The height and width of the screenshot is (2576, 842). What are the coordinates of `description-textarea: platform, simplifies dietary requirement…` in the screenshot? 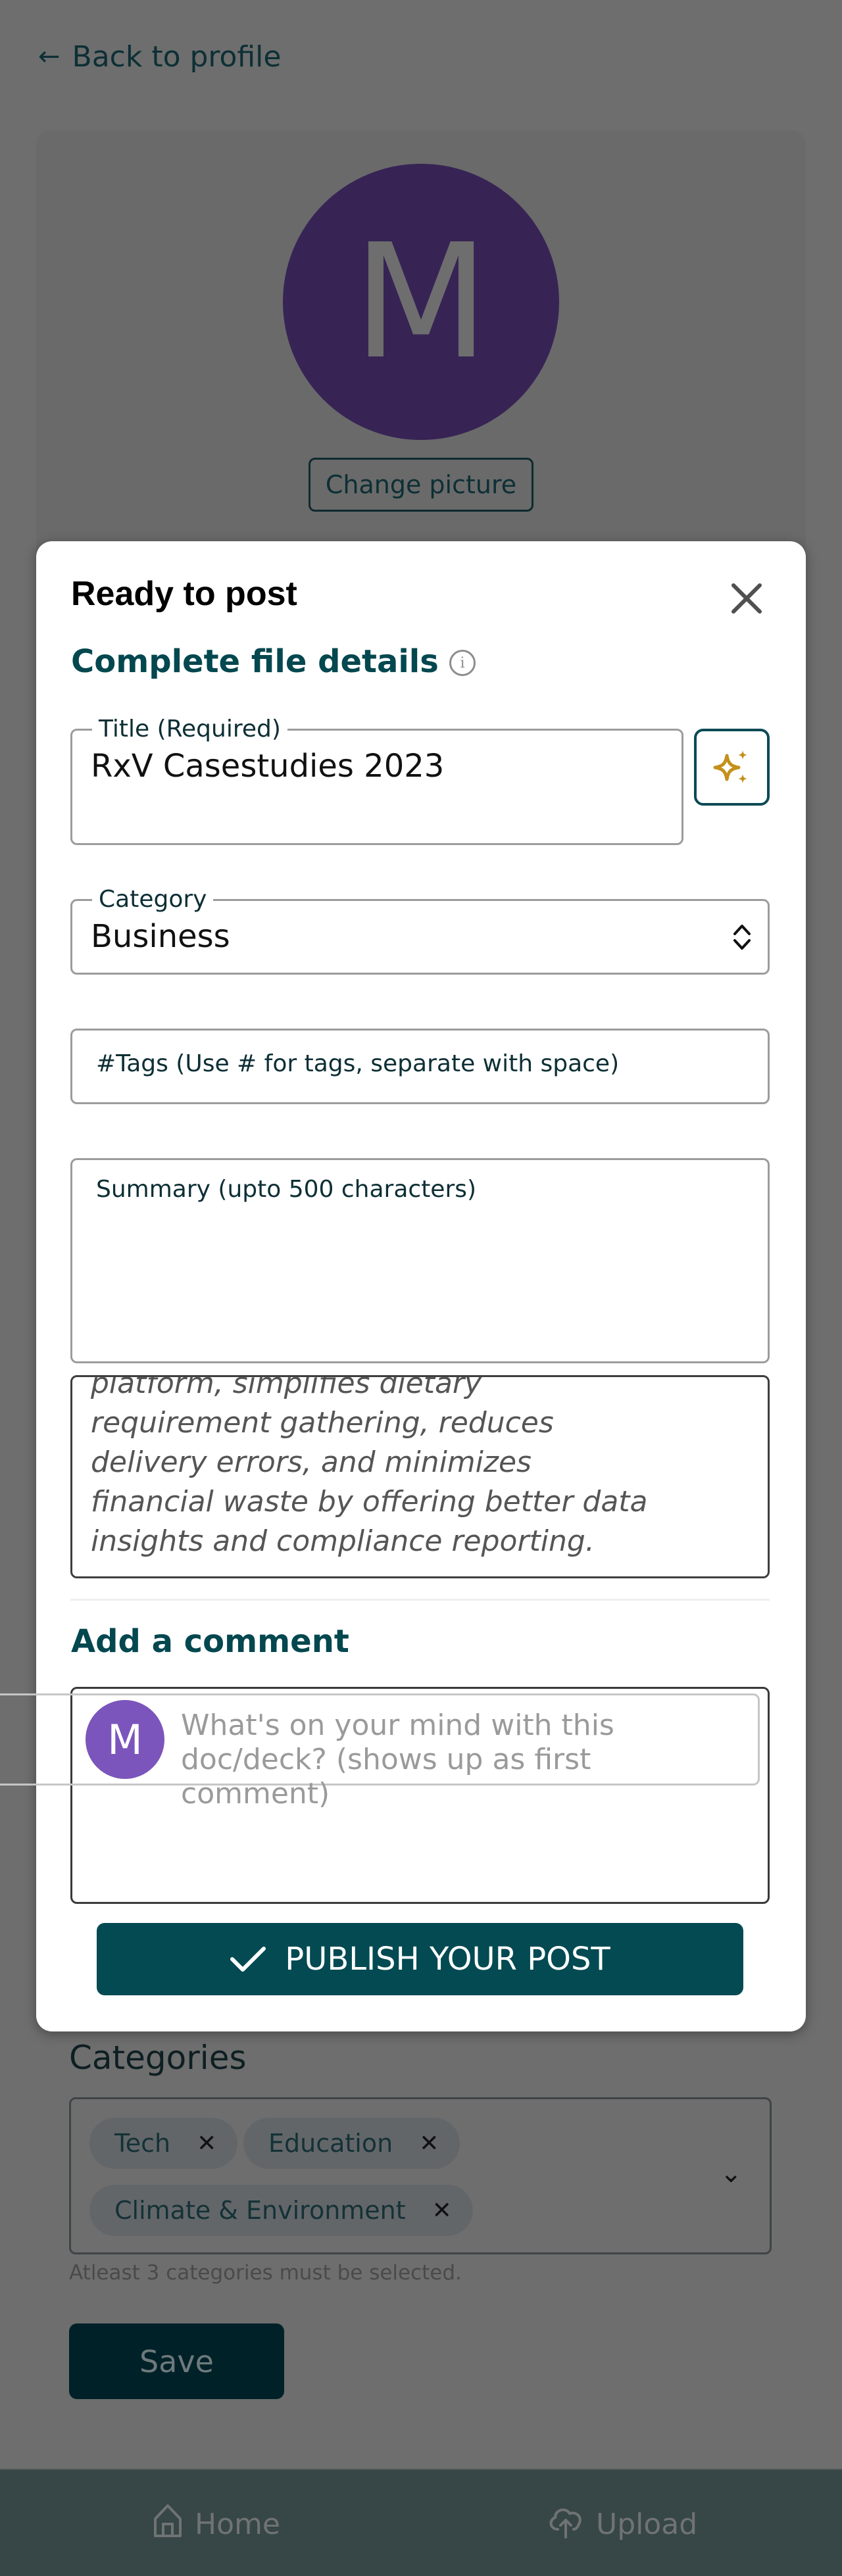 It's located at (420, 1477).